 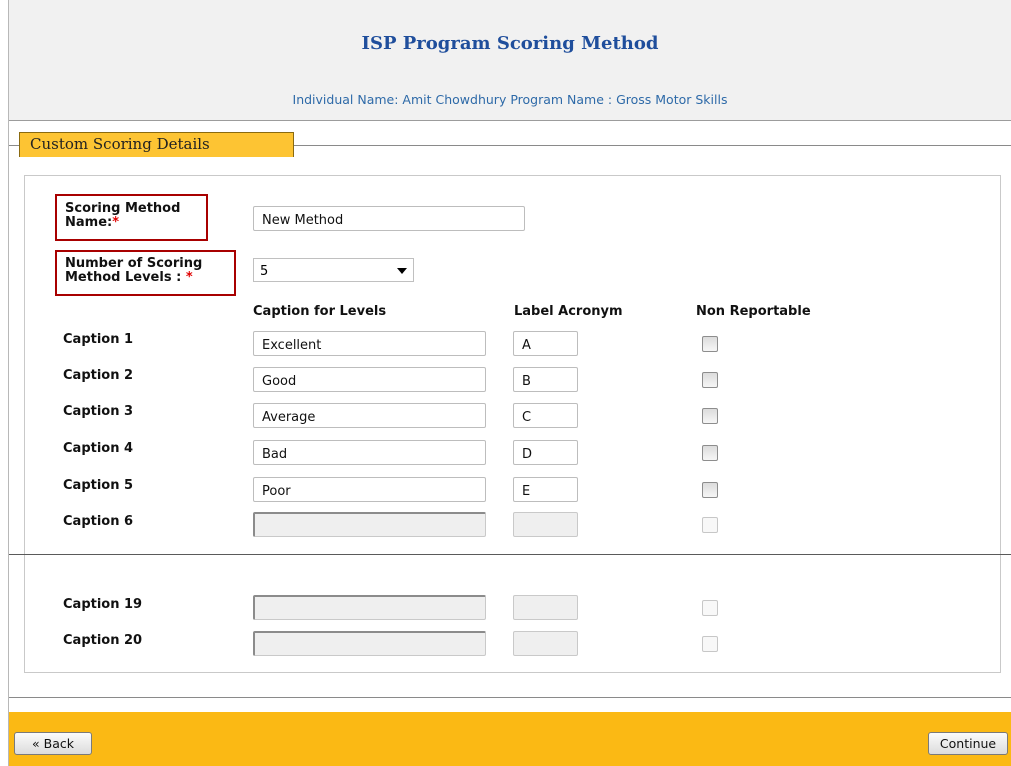 What do you see at coordinates (120, 144) in the screenshot?
I see `section-legend-text: Custom Scoring Details` at bounding box center [120, 144].